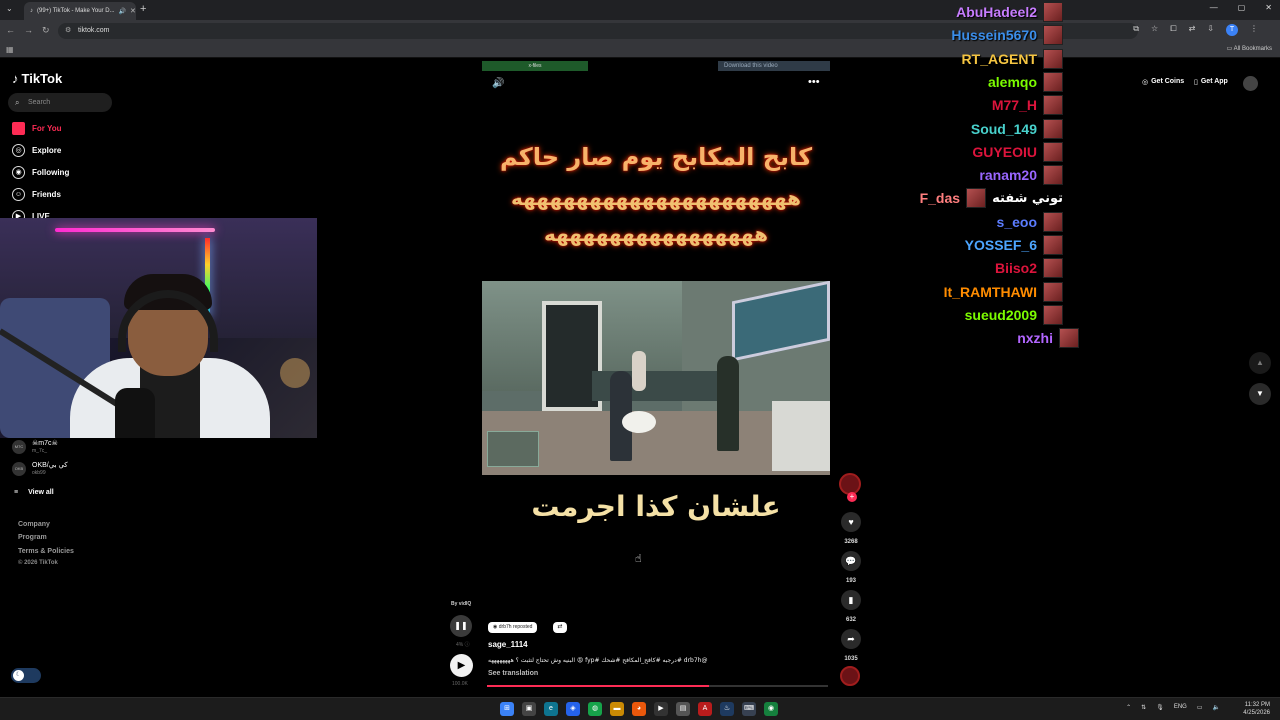  I want to click on repost-icon: ⇄, so click(560, 627).